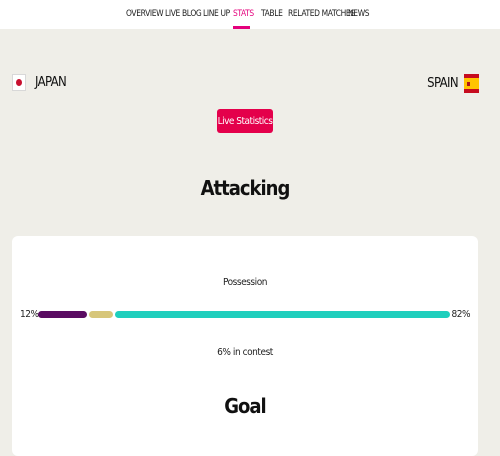 This screenshot has width=500, height=456. I want to click on away-possession-bar, so click(282, 314).